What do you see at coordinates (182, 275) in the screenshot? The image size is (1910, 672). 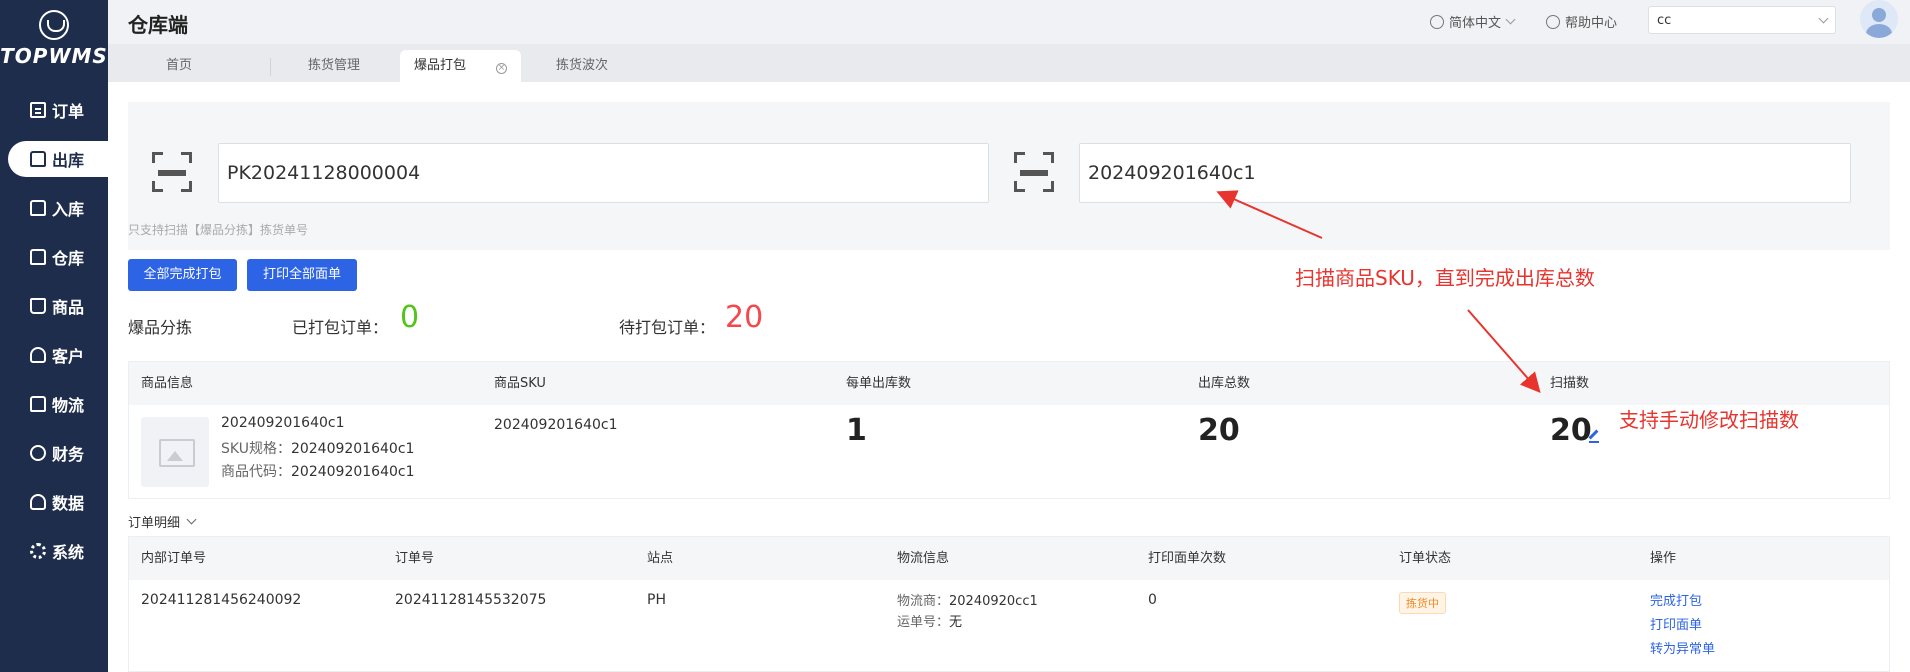 I see `complete-all-packing-button: 全部完成打包` at bounding box center [182, 275].